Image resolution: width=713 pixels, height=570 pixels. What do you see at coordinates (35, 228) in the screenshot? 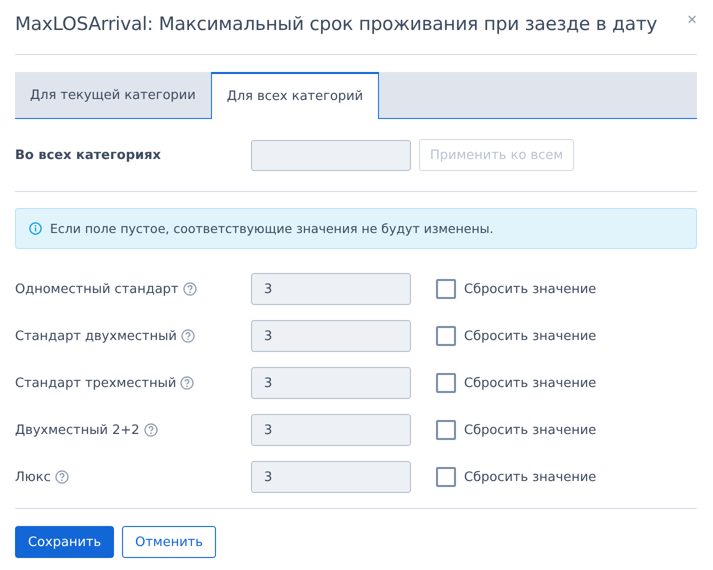
I see `info-icon` at bounding box center [35, 228].